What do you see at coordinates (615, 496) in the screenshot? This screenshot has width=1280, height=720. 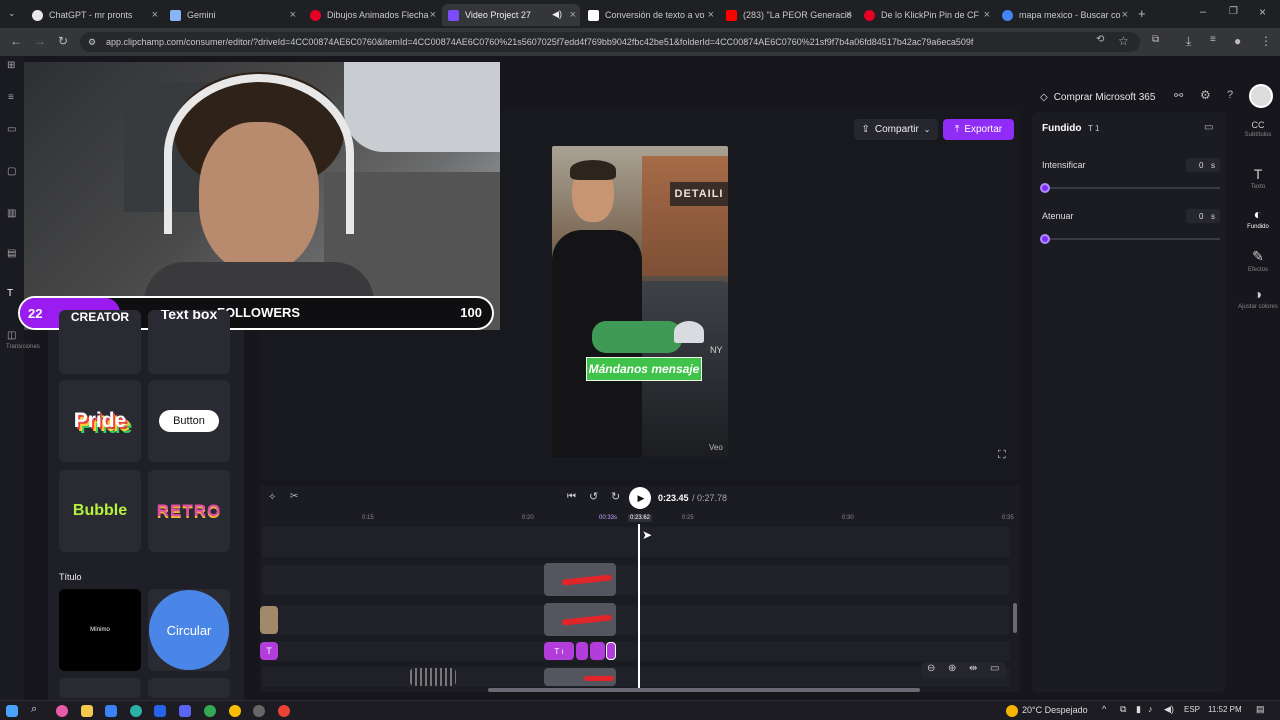 I see `forward-5-icon: ↻` at bounding box center [615, 496].